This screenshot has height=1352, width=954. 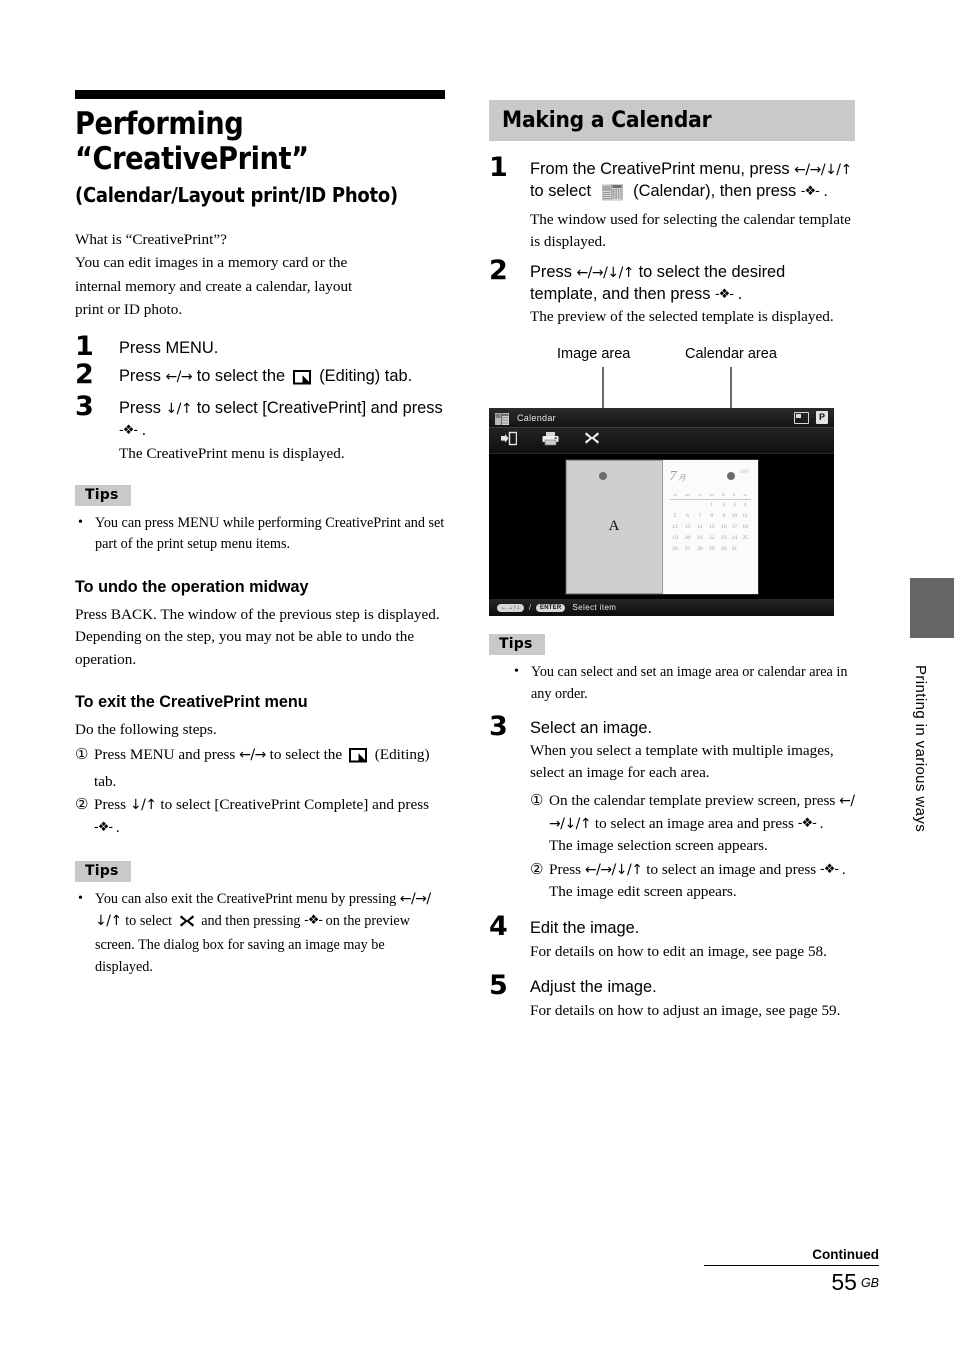 I want to click on exit-intro: Do the following steps., so click(x=146, y=729).